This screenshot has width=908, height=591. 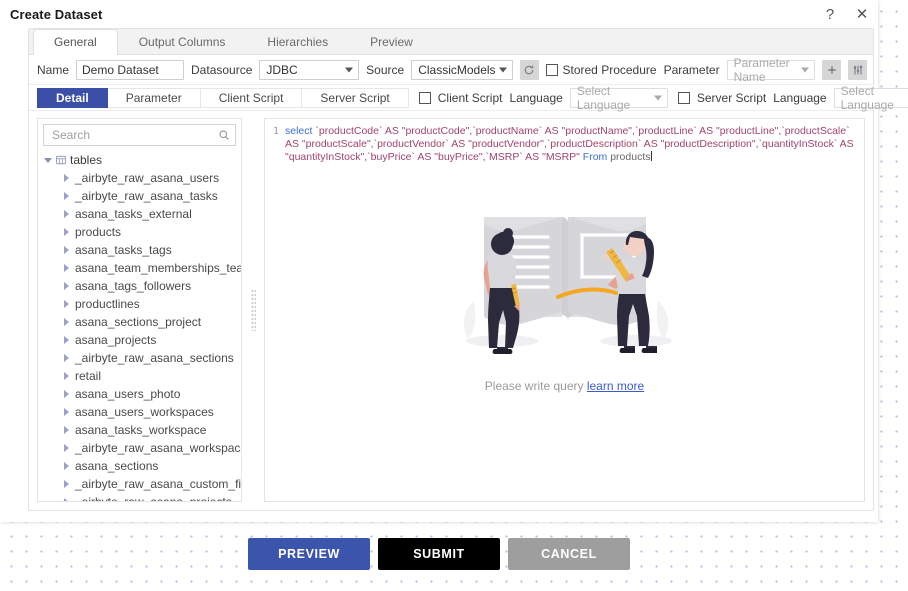 What do you see at coordinates (253, 310) in the screenshot?
I see `panel-splitter` at bounding box center [253, 310].